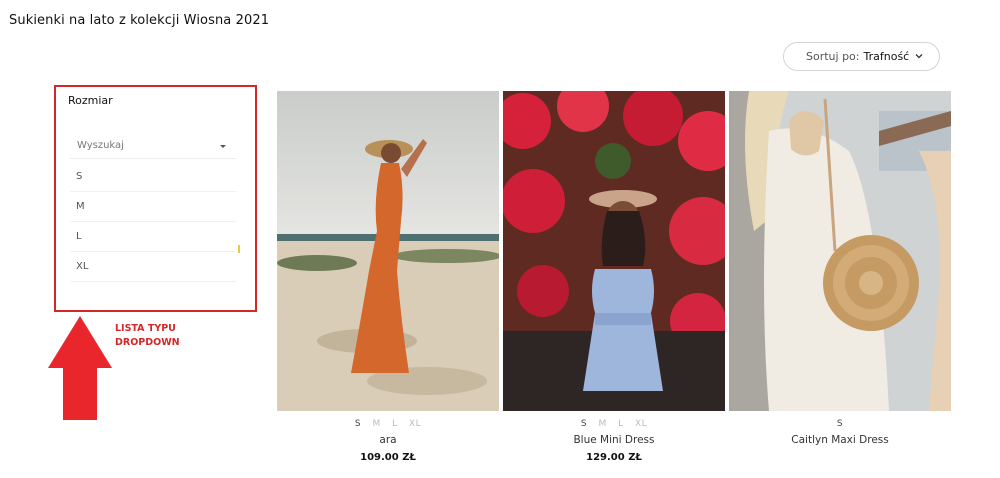 Image resolution: width=1000 pixels, height=478 pixels. What do you see at coordinates (139, 20) in the screenshot?
I see `page-title: Sukienki na lato z kolekcji Wiosna 2021` at bounding box center [139, 20].